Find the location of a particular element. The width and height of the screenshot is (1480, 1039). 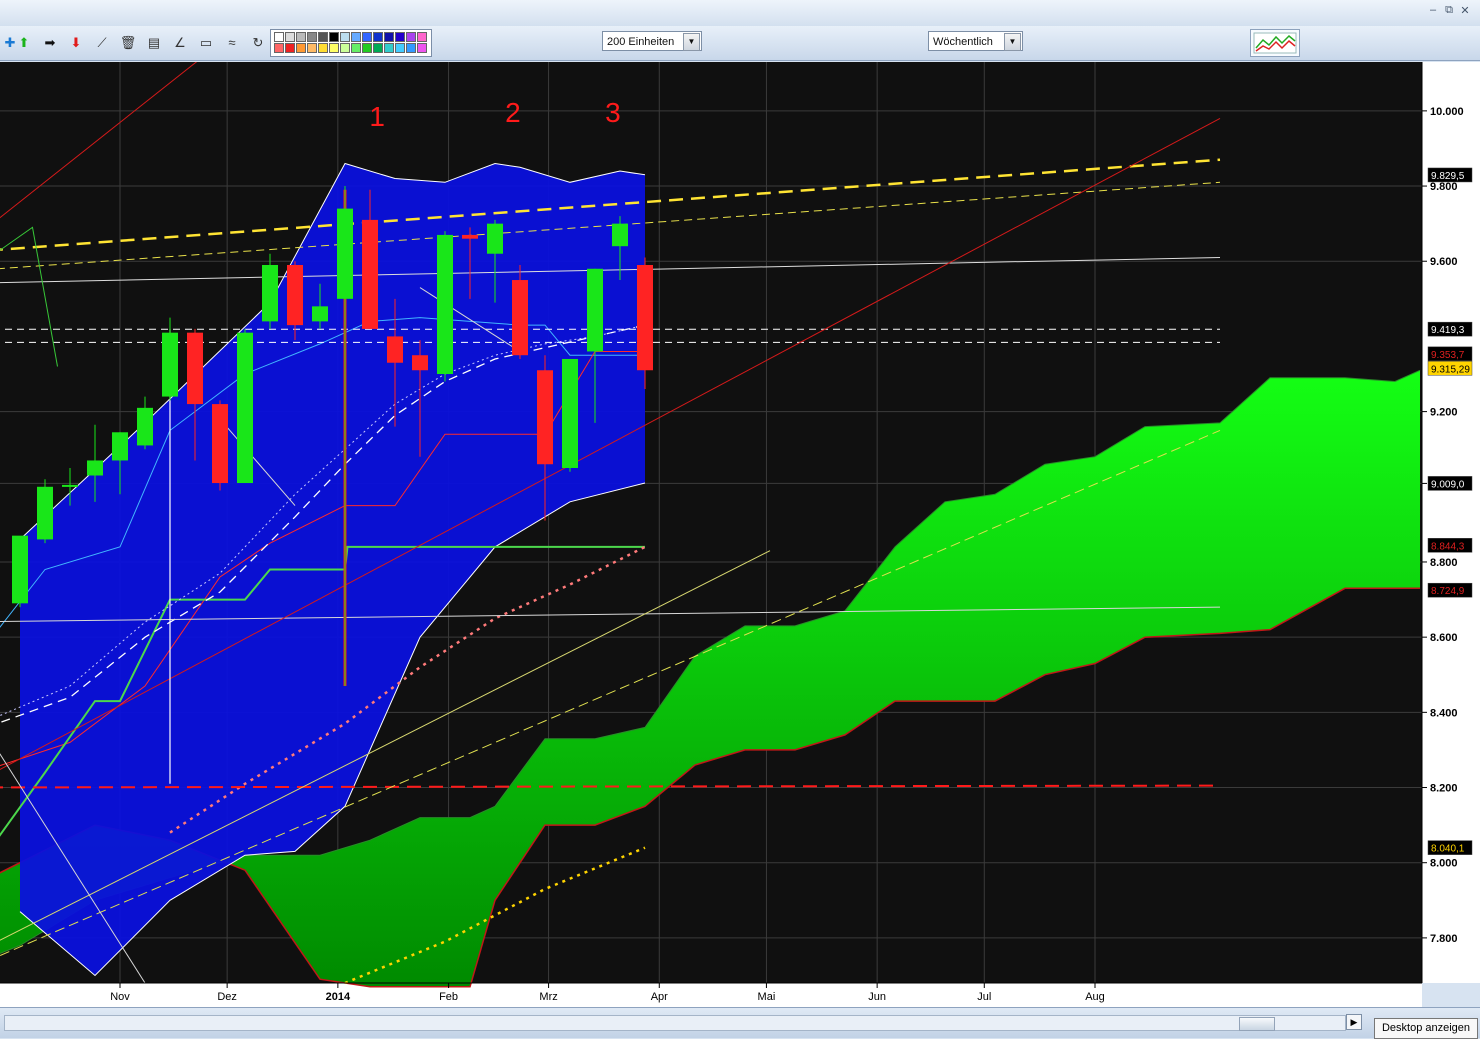

scrollbar-thumb is located at coordinates (1257, 1024).